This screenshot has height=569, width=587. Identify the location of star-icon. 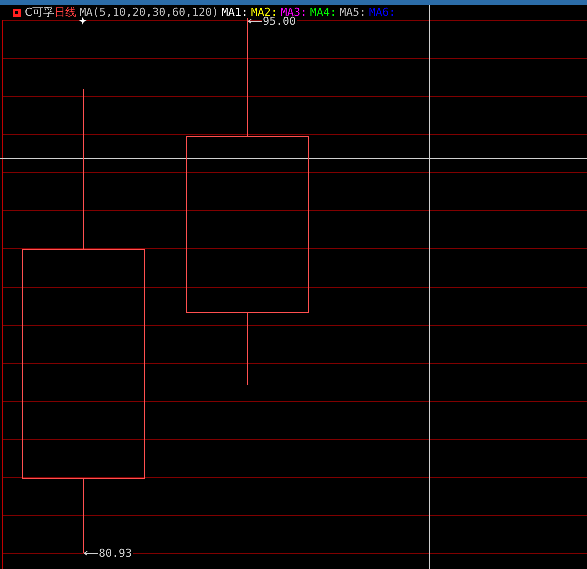
(83, 21).